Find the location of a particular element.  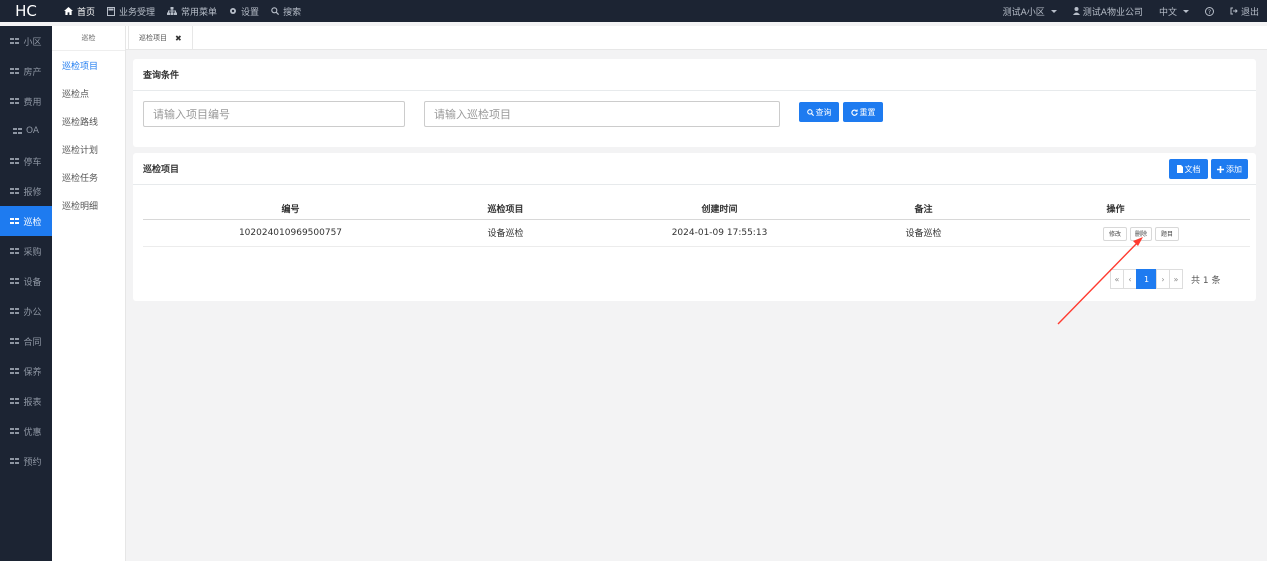

subnav-item-4: 巡检任务 is located at coordinates (88, 177).